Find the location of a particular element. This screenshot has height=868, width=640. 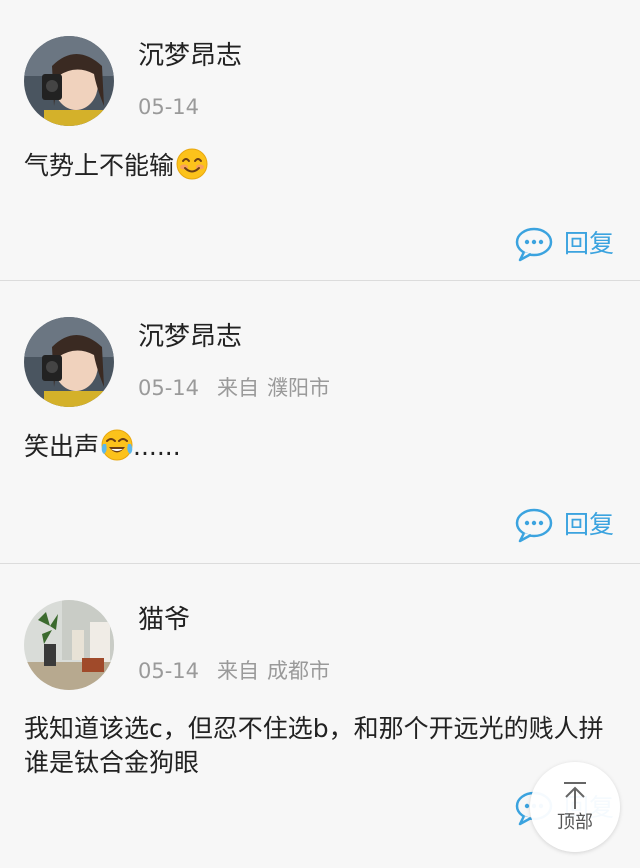

arrow-up-icon is located at coordinates (575, 795).